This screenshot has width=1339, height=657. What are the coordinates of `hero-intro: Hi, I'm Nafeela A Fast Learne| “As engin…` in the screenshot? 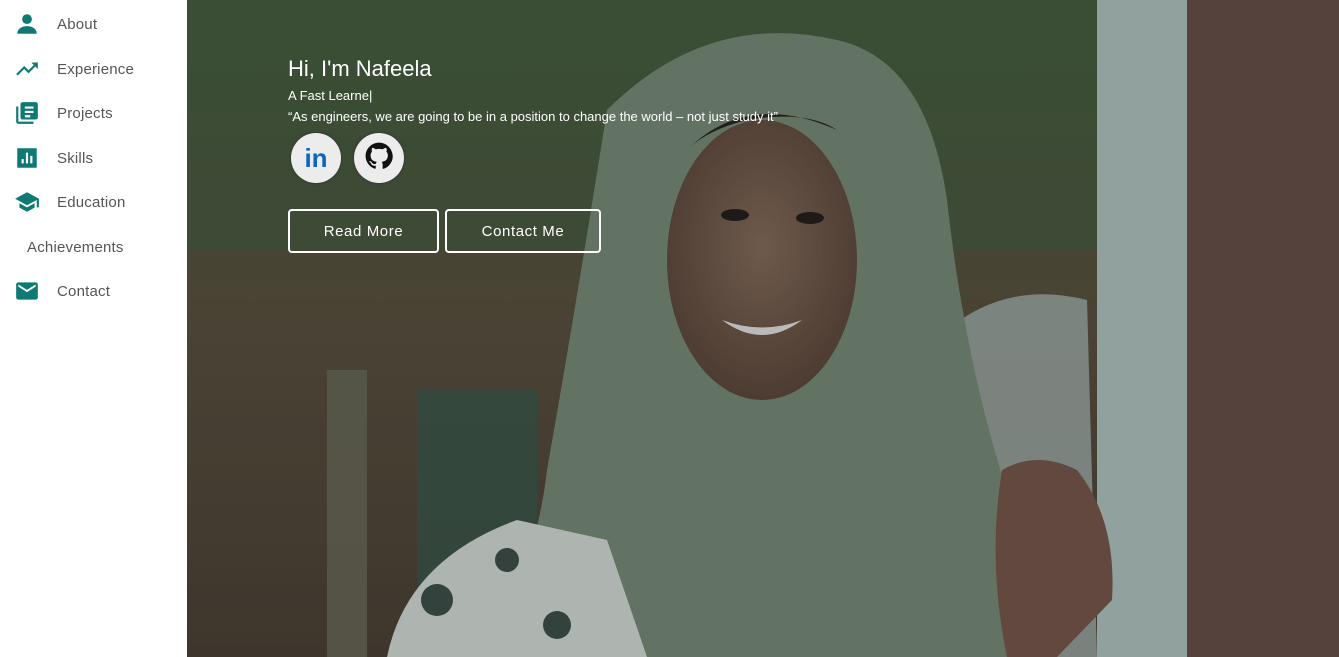 It's located at (533, 90).